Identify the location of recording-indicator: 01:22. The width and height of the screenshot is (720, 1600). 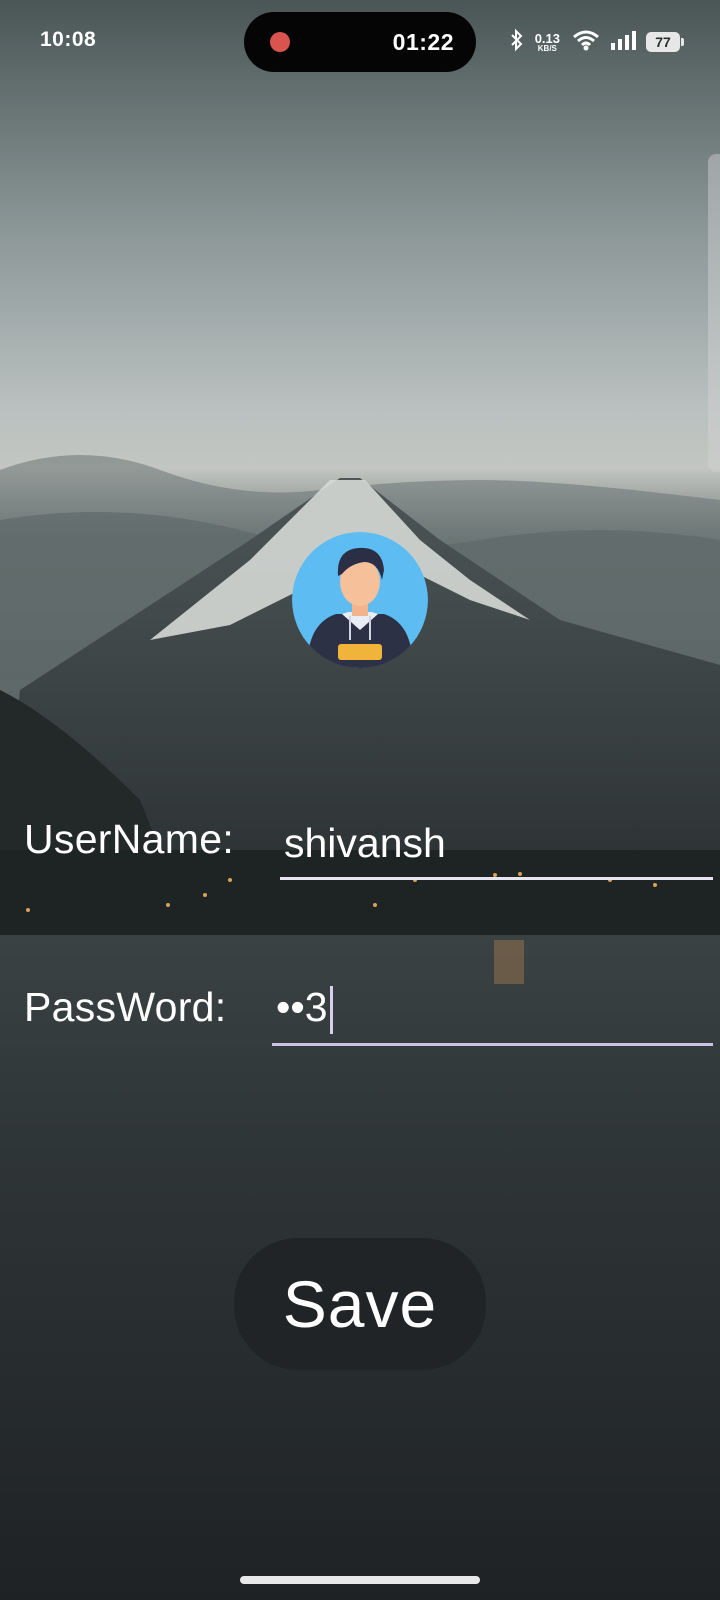
(360, 42).